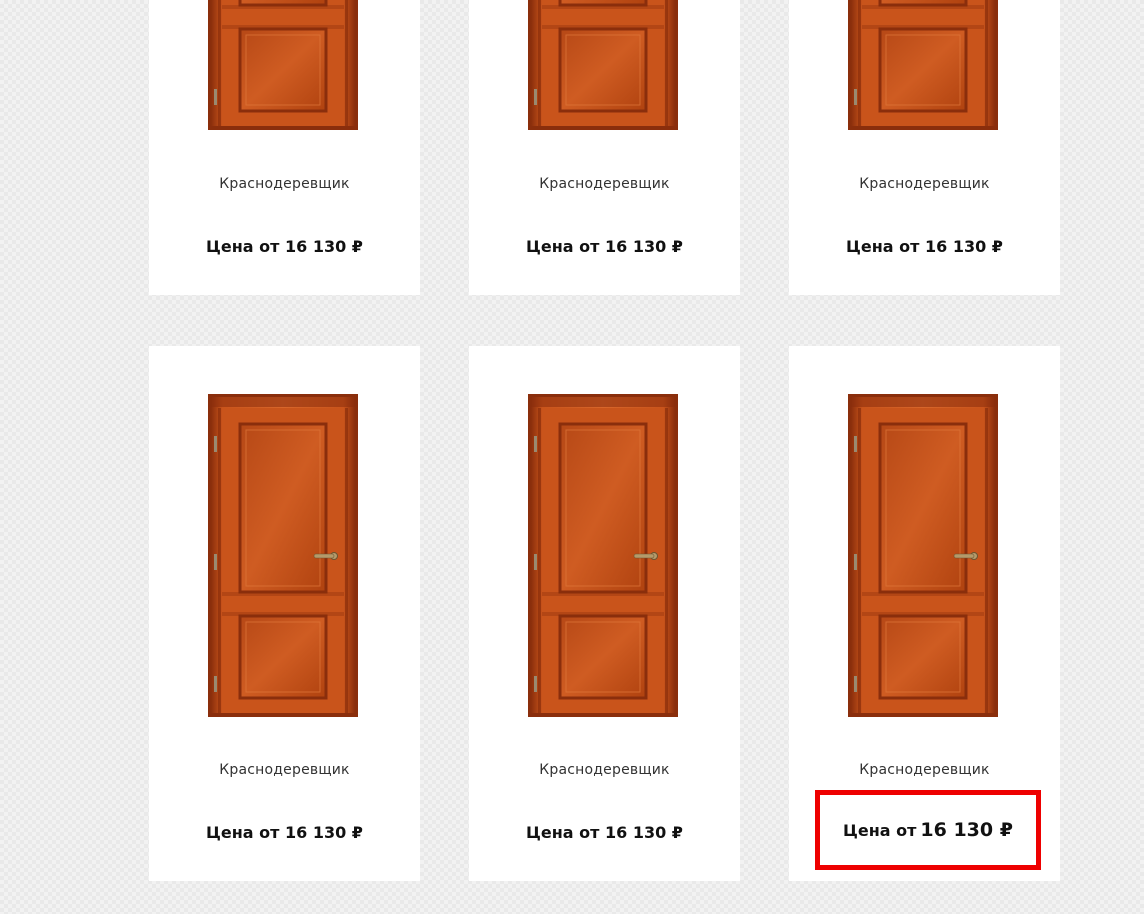 This screenshot has width=1144, height=914. I want to click on highlighted-price: Цена от 16 130 ₽, so click(928, 830).